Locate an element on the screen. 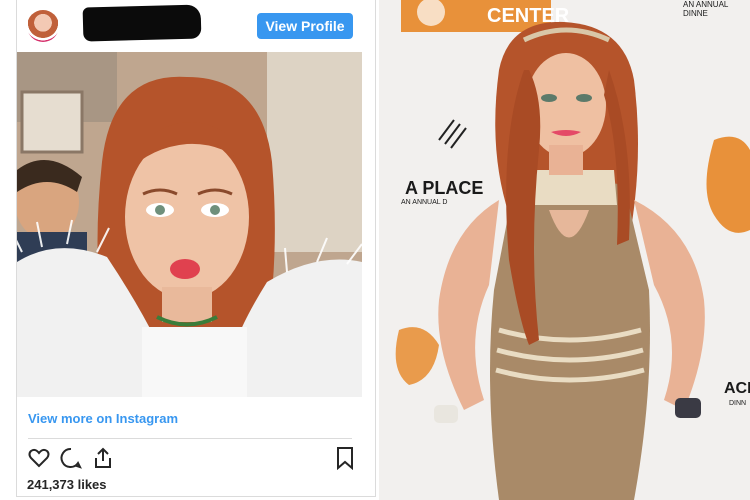 This screenshot has height=500, width=750. like-count: 241,373 likes is located at coordinates (67, 484).